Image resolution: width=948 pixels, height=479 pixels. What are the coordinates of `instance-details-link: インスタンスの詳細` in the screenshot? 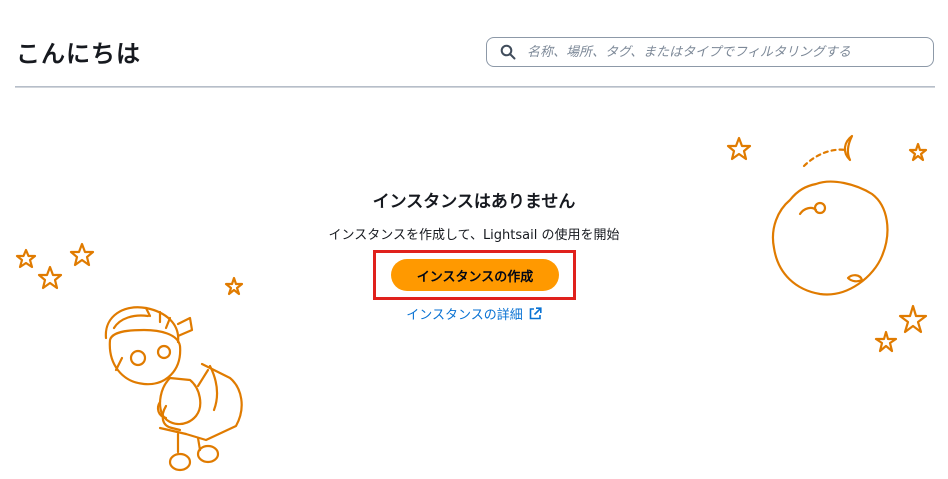 It's located at (474, 313).